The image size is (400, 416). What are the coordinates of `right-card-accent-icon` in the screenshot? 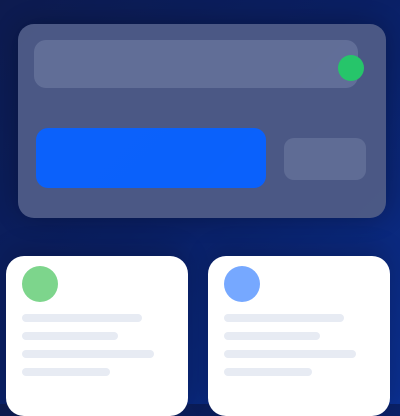 It's located at (242, 284).